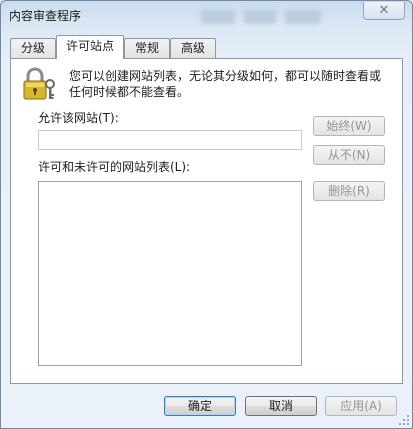 The height and width of the screenshot is (429, 413). I want to click on tab-label: 常规, so click(146, 48).